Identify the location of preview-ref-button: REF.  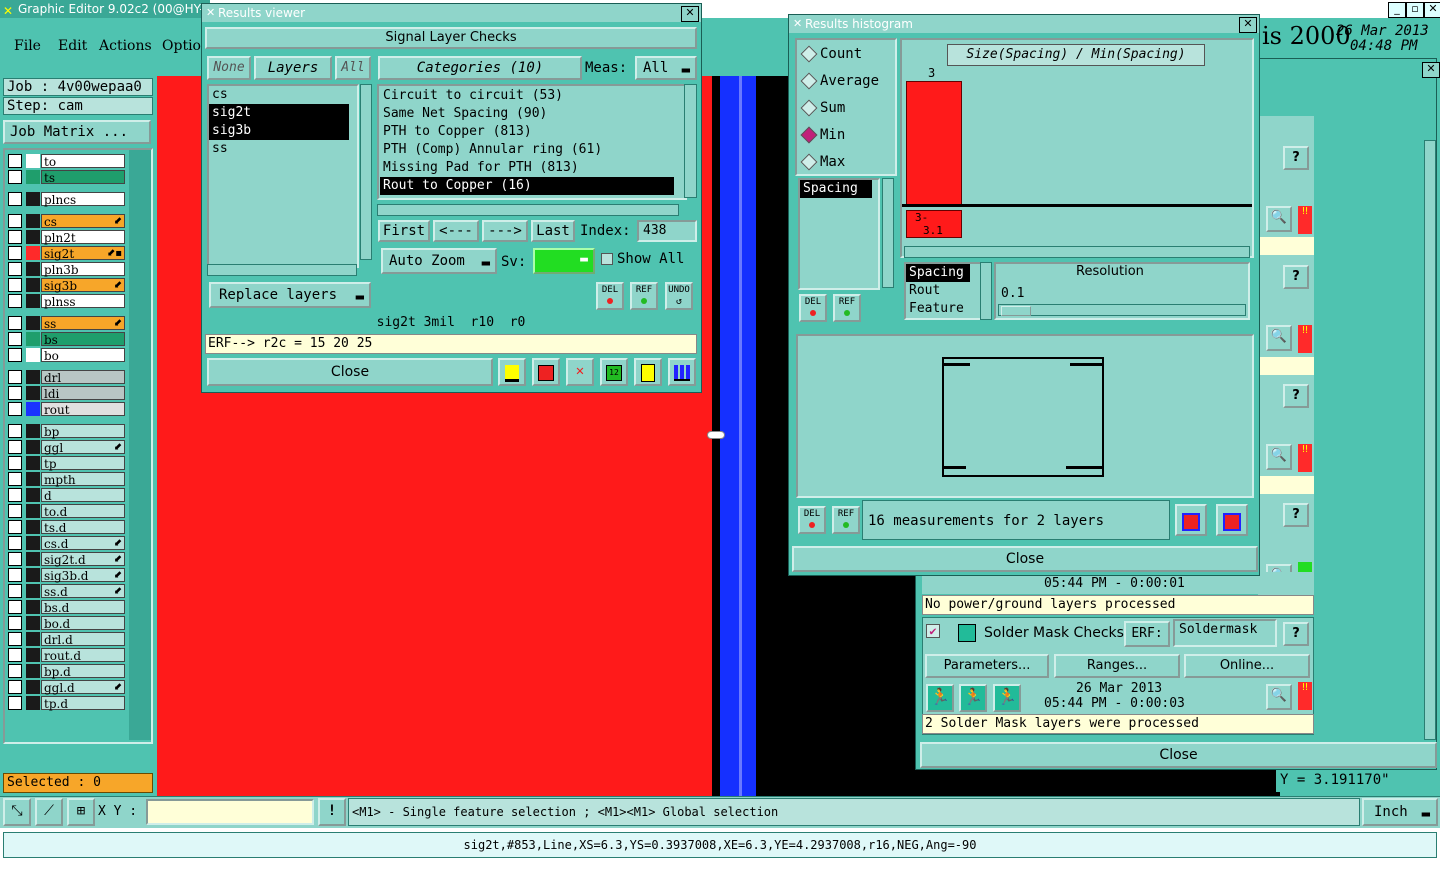
(846, 520).